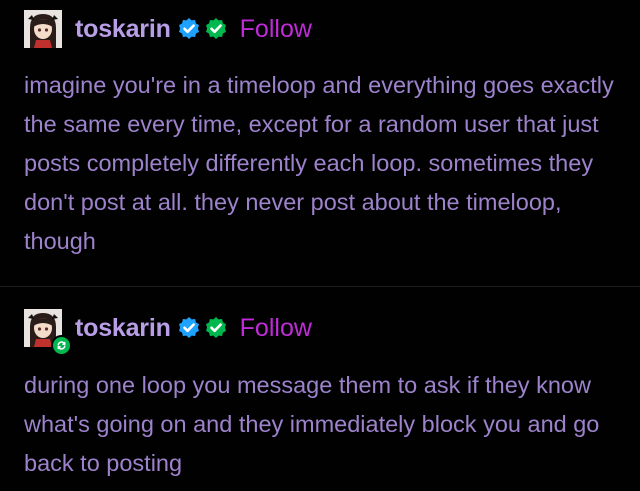 The width and height of the screenshot is (640, 491). What do you see at coordinates (61, 345) in the screenshot?
I see `reblog-icon` at bounding box center [61, 345].